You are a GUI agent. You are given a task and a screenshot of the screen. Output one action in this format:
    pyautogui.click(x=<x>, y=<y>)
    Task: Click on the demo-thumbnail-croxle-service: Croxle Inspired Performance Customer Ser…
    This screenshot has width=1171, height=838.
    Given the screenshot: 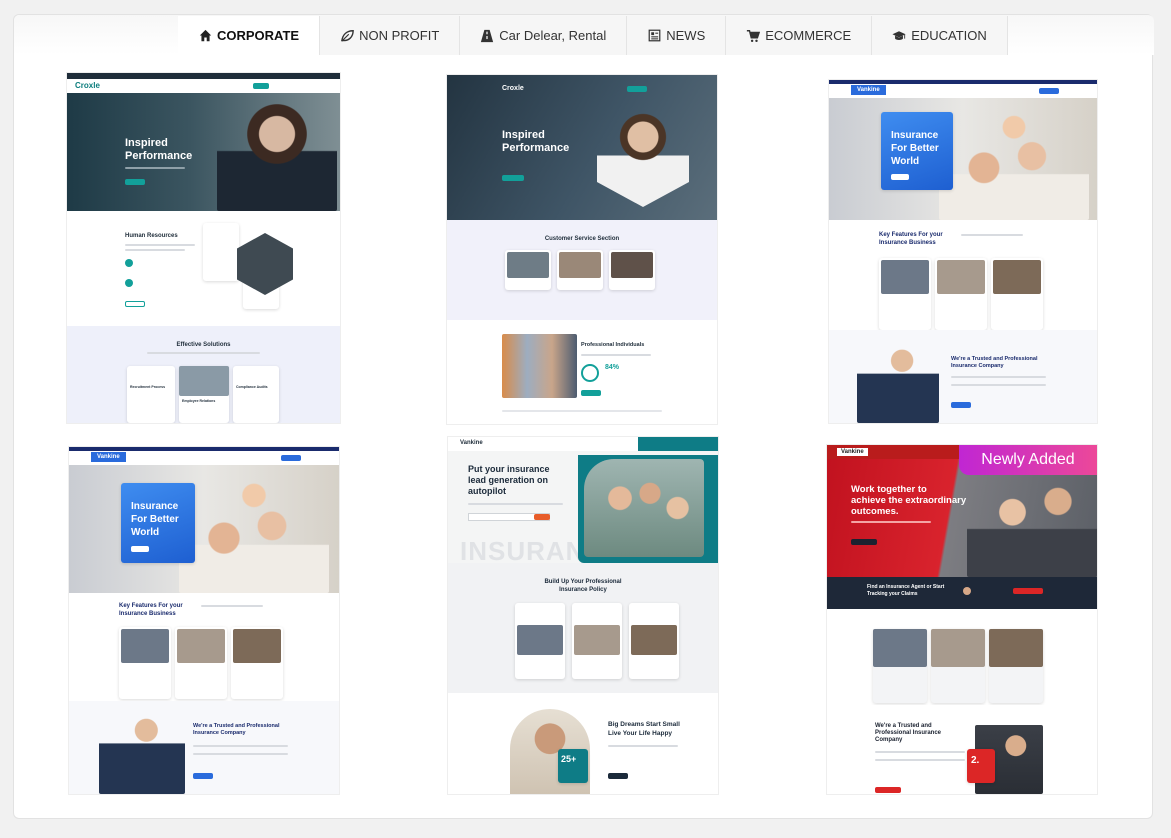 What is the action you would take?
    pyautogui.click(x=582, y=249)
    